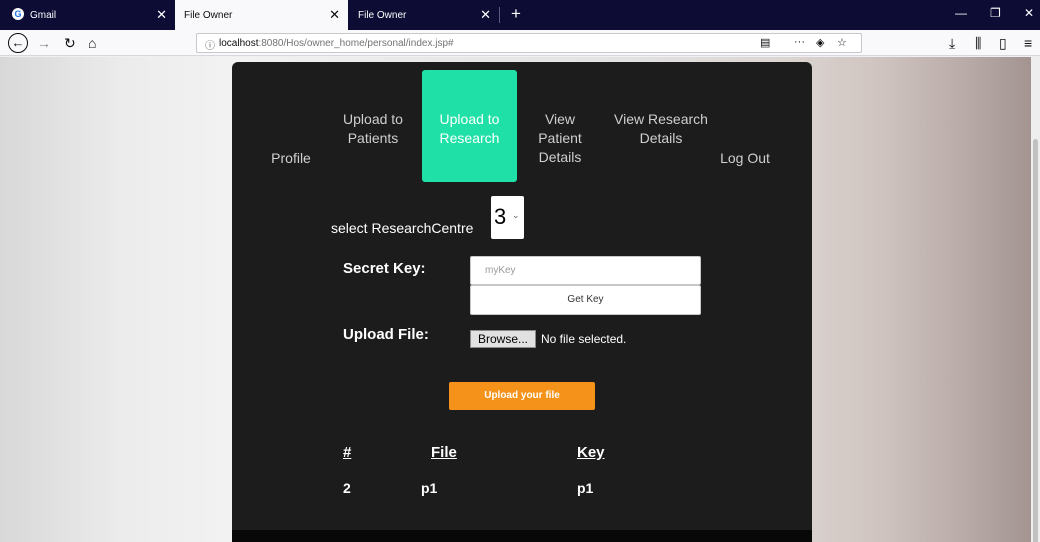 This screenshot has width=1040, height=542. Describe the element at coordinates (507, 217) in the screenshot. I see `research-centre-select: 3 ⌄` at that location.